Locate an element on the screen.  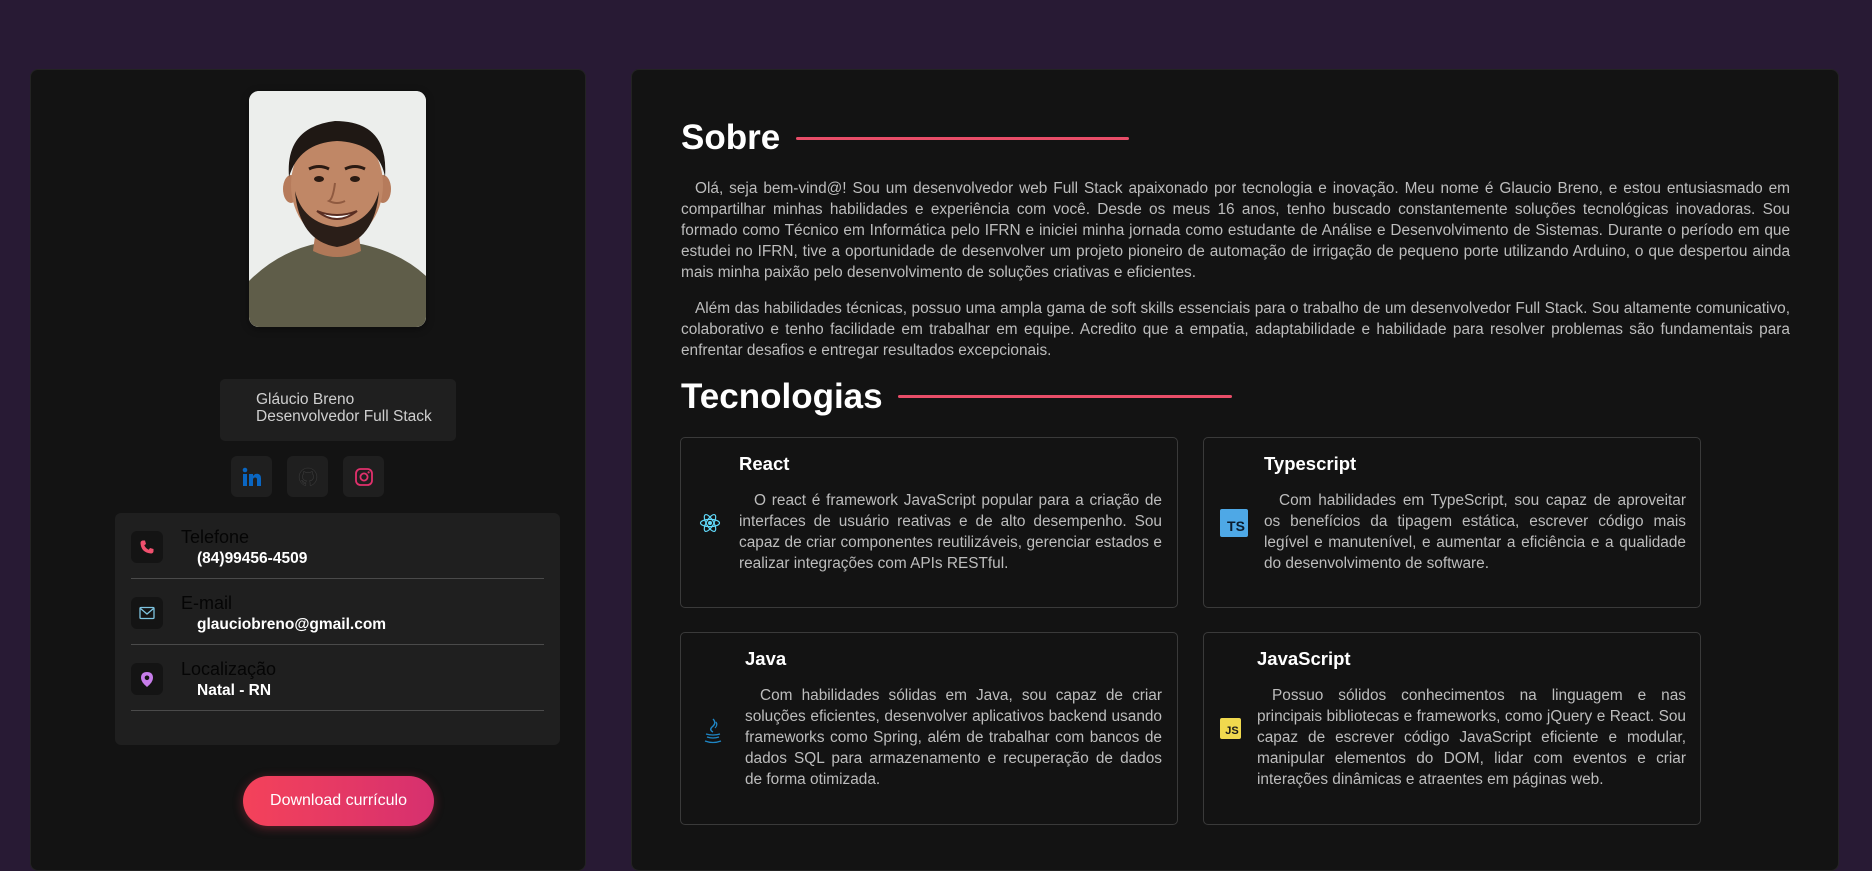
contact-value: (84)99456-4509 is located at coordinates (252, 559).